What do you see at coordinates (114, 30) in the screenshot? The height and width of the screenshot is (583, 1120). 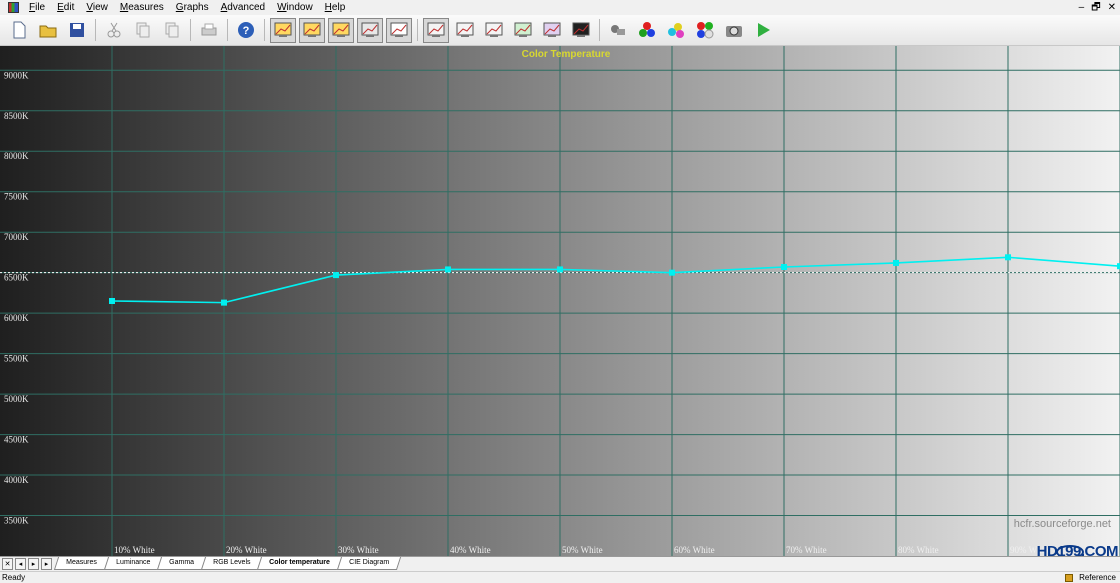 I see `cut-button` at bounding box center [114, 30].